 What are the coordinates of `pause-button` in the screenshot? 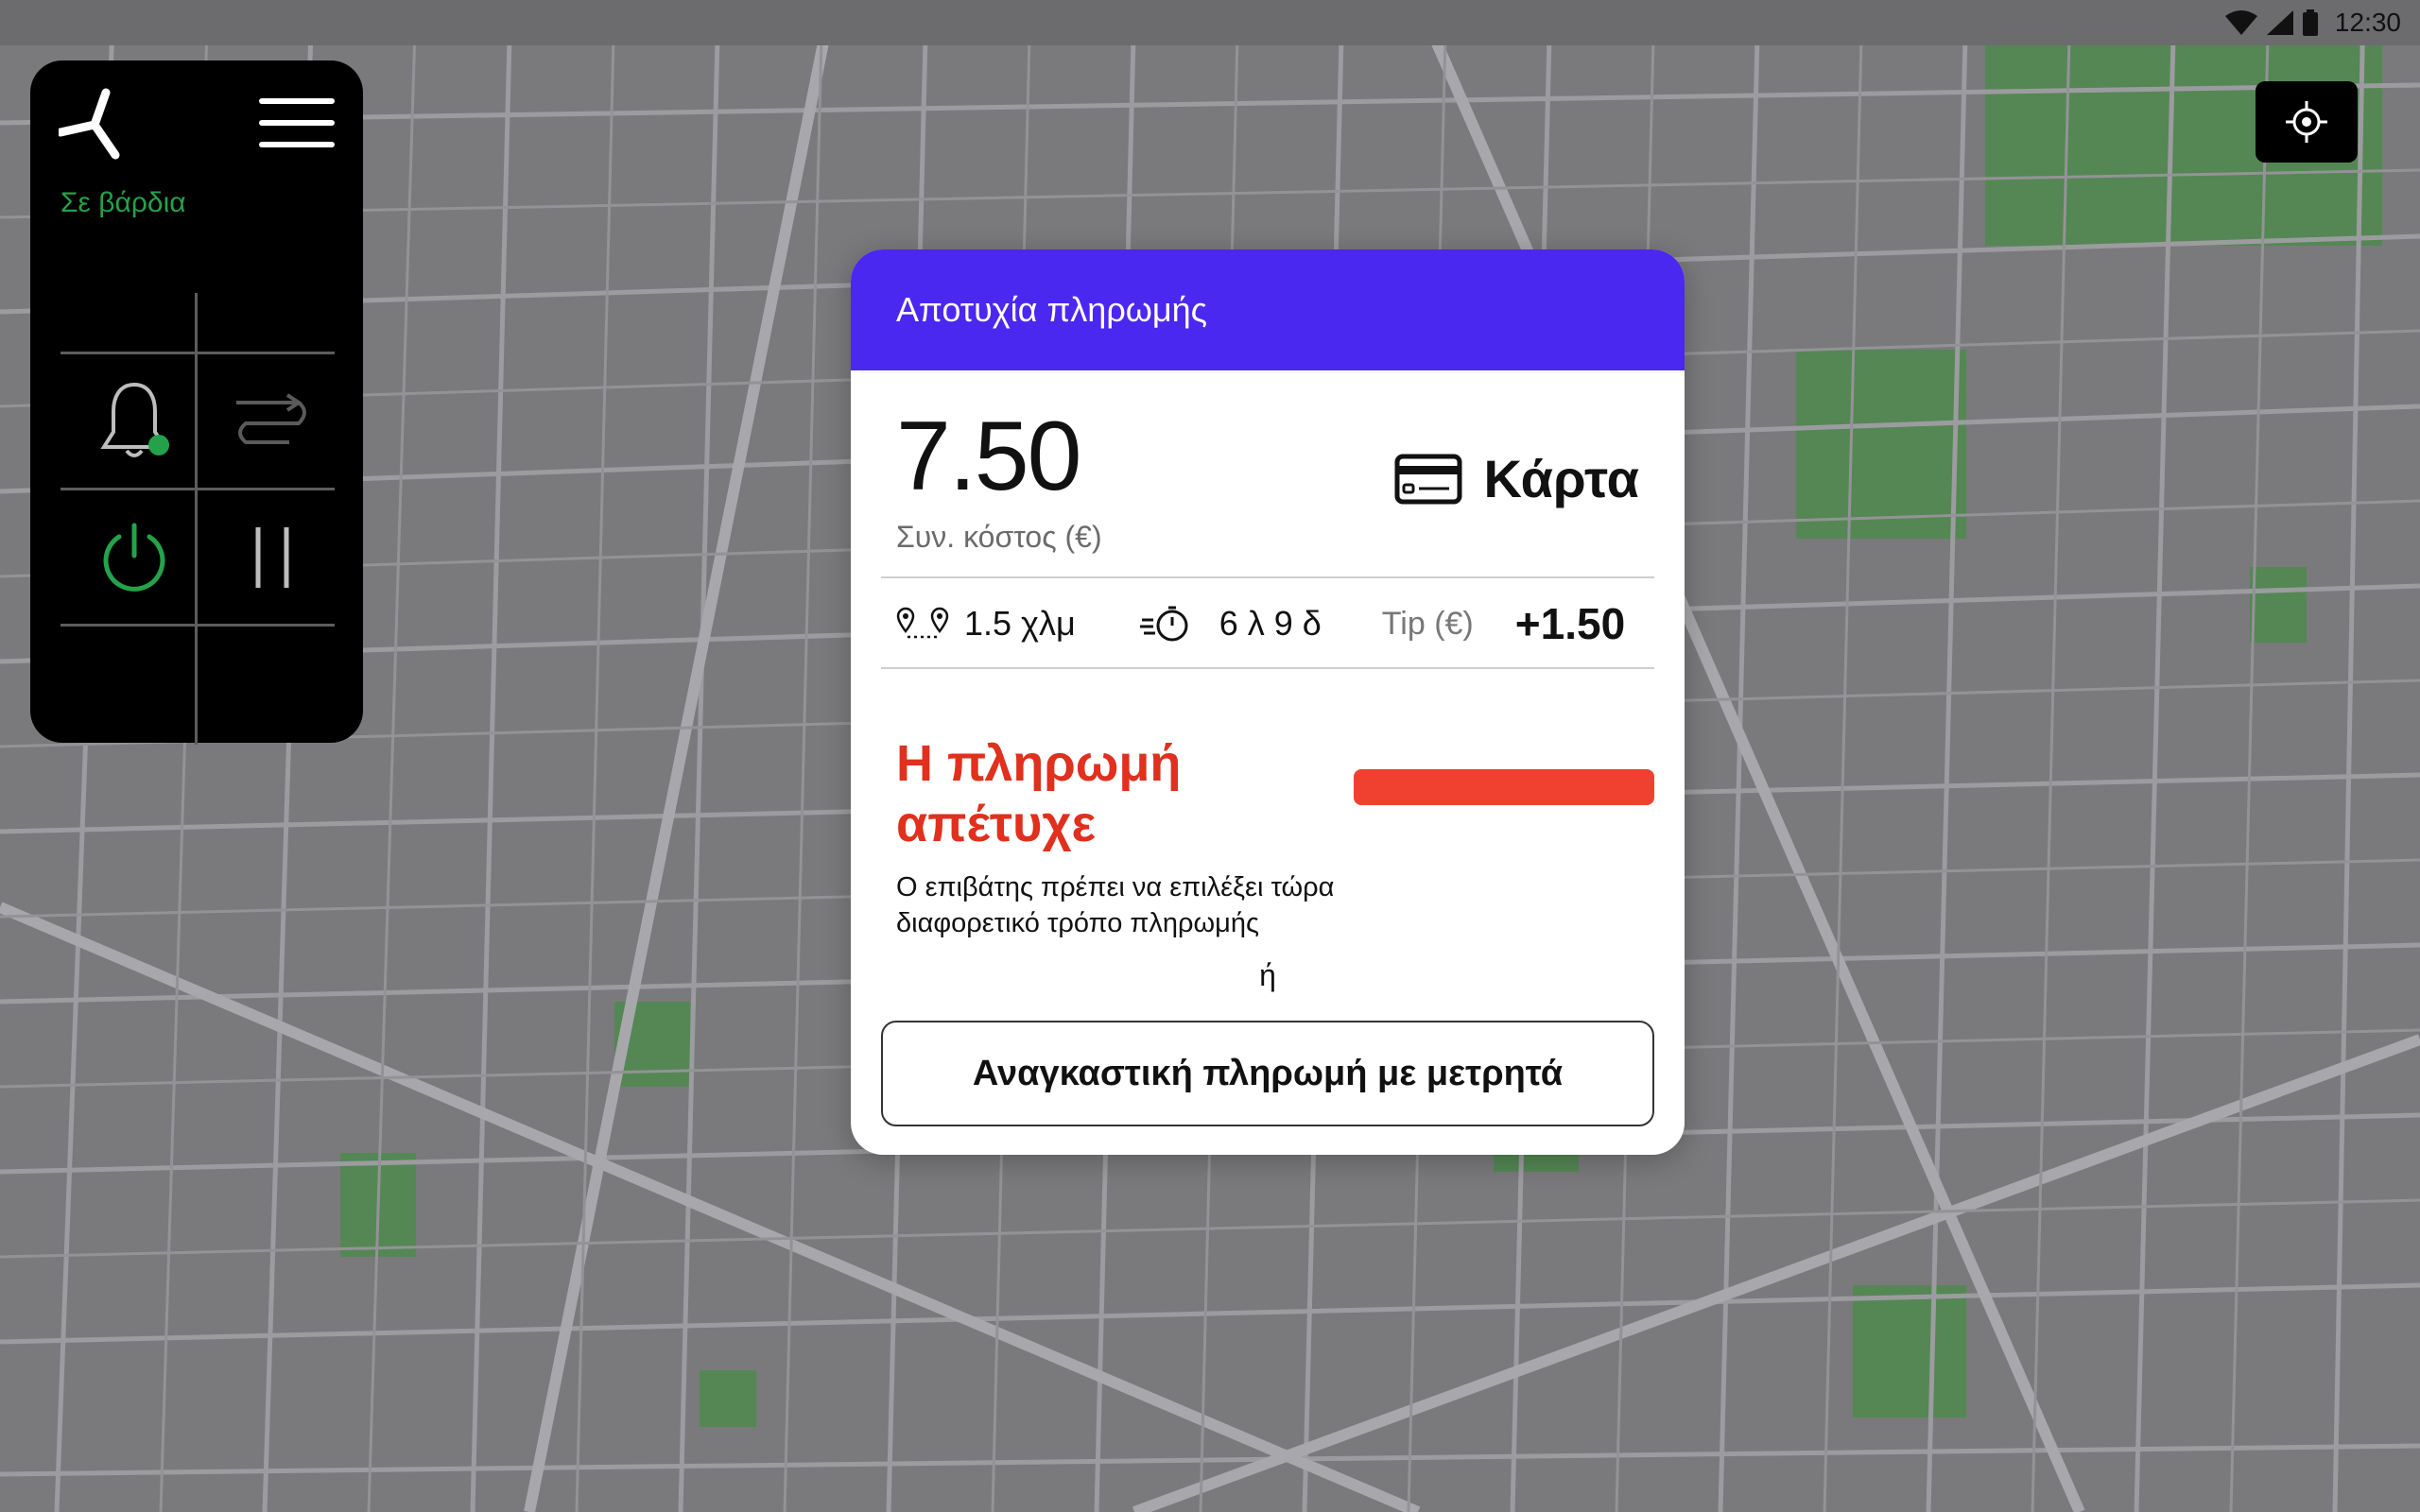 It's located at (272, 557).